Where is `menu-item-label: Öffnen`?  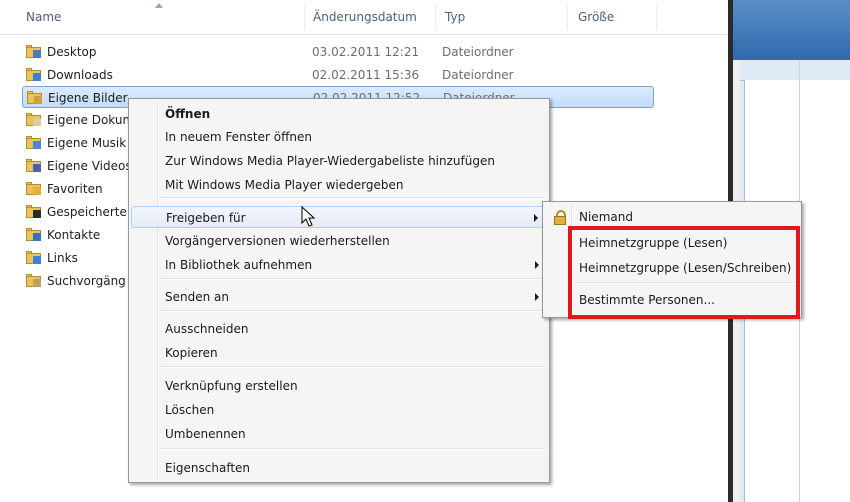 menu-item-label: Öffnen is located at coordinates (188, 114).